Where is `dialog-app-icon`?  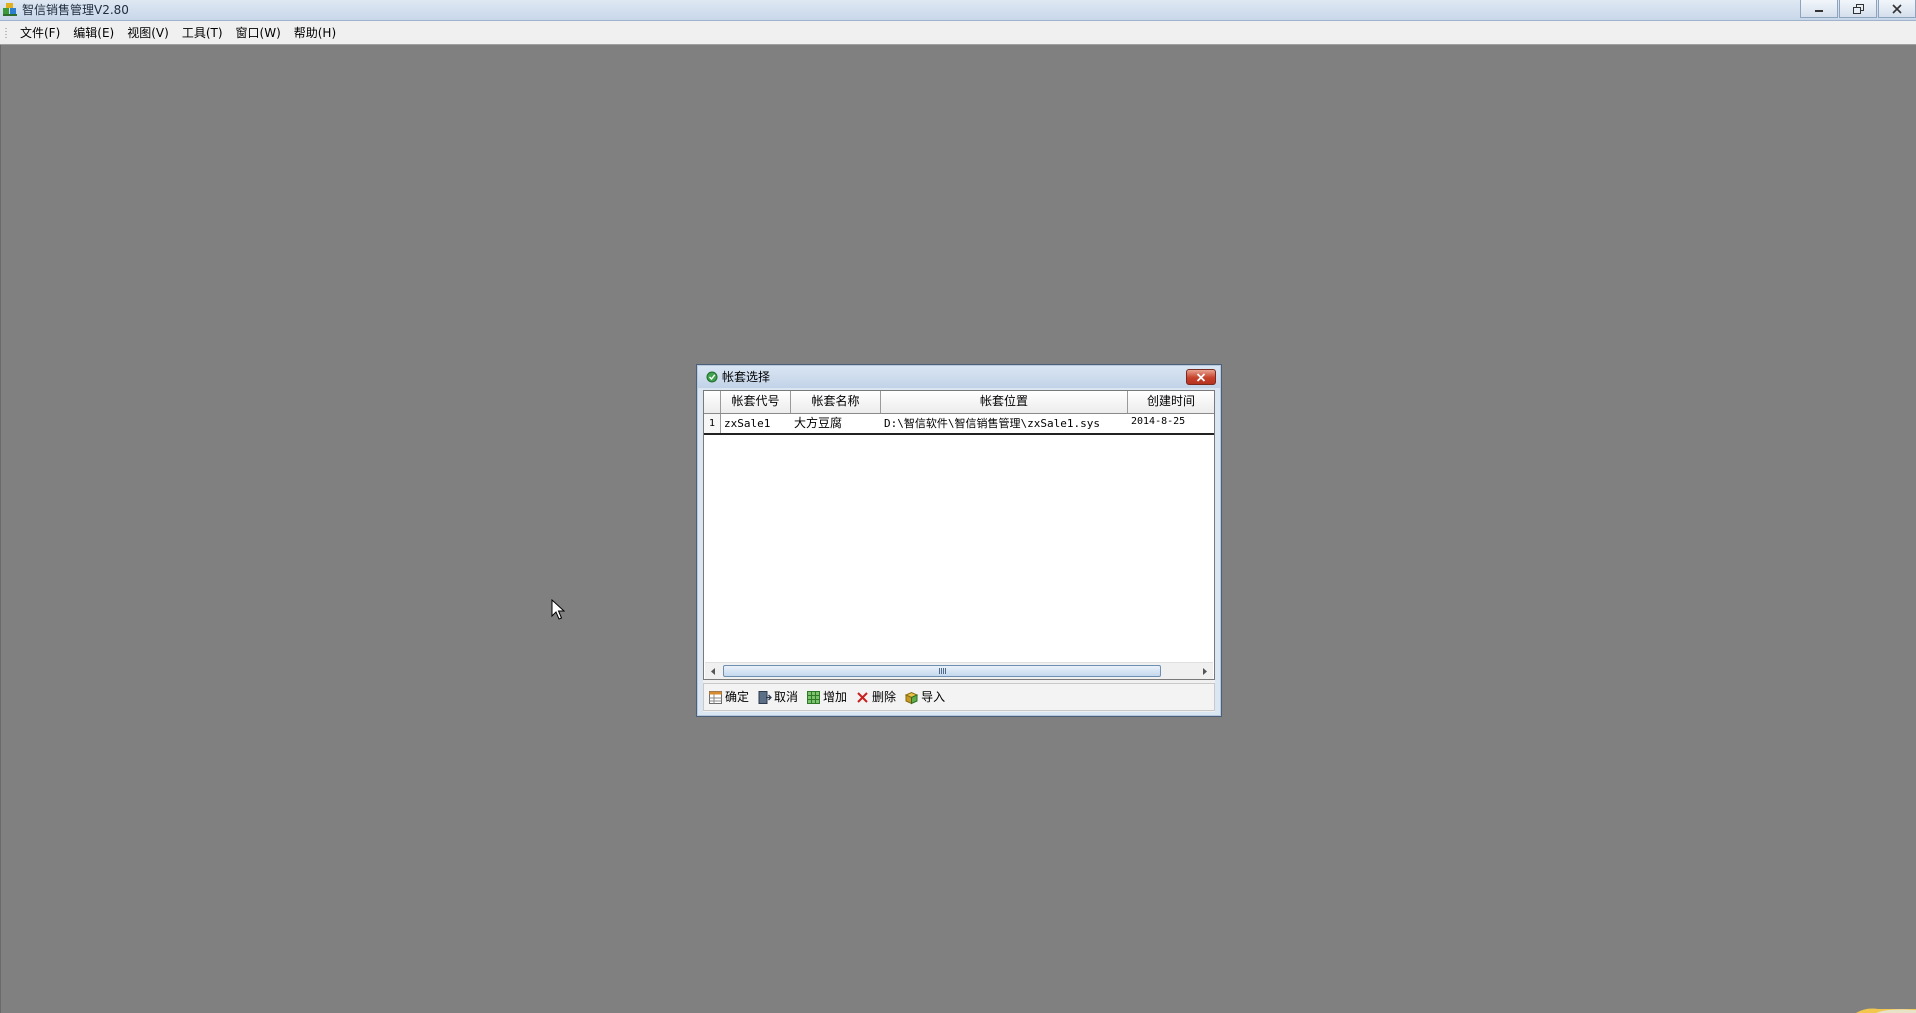 dialog-app-icon is located at coordinates (712, 377).